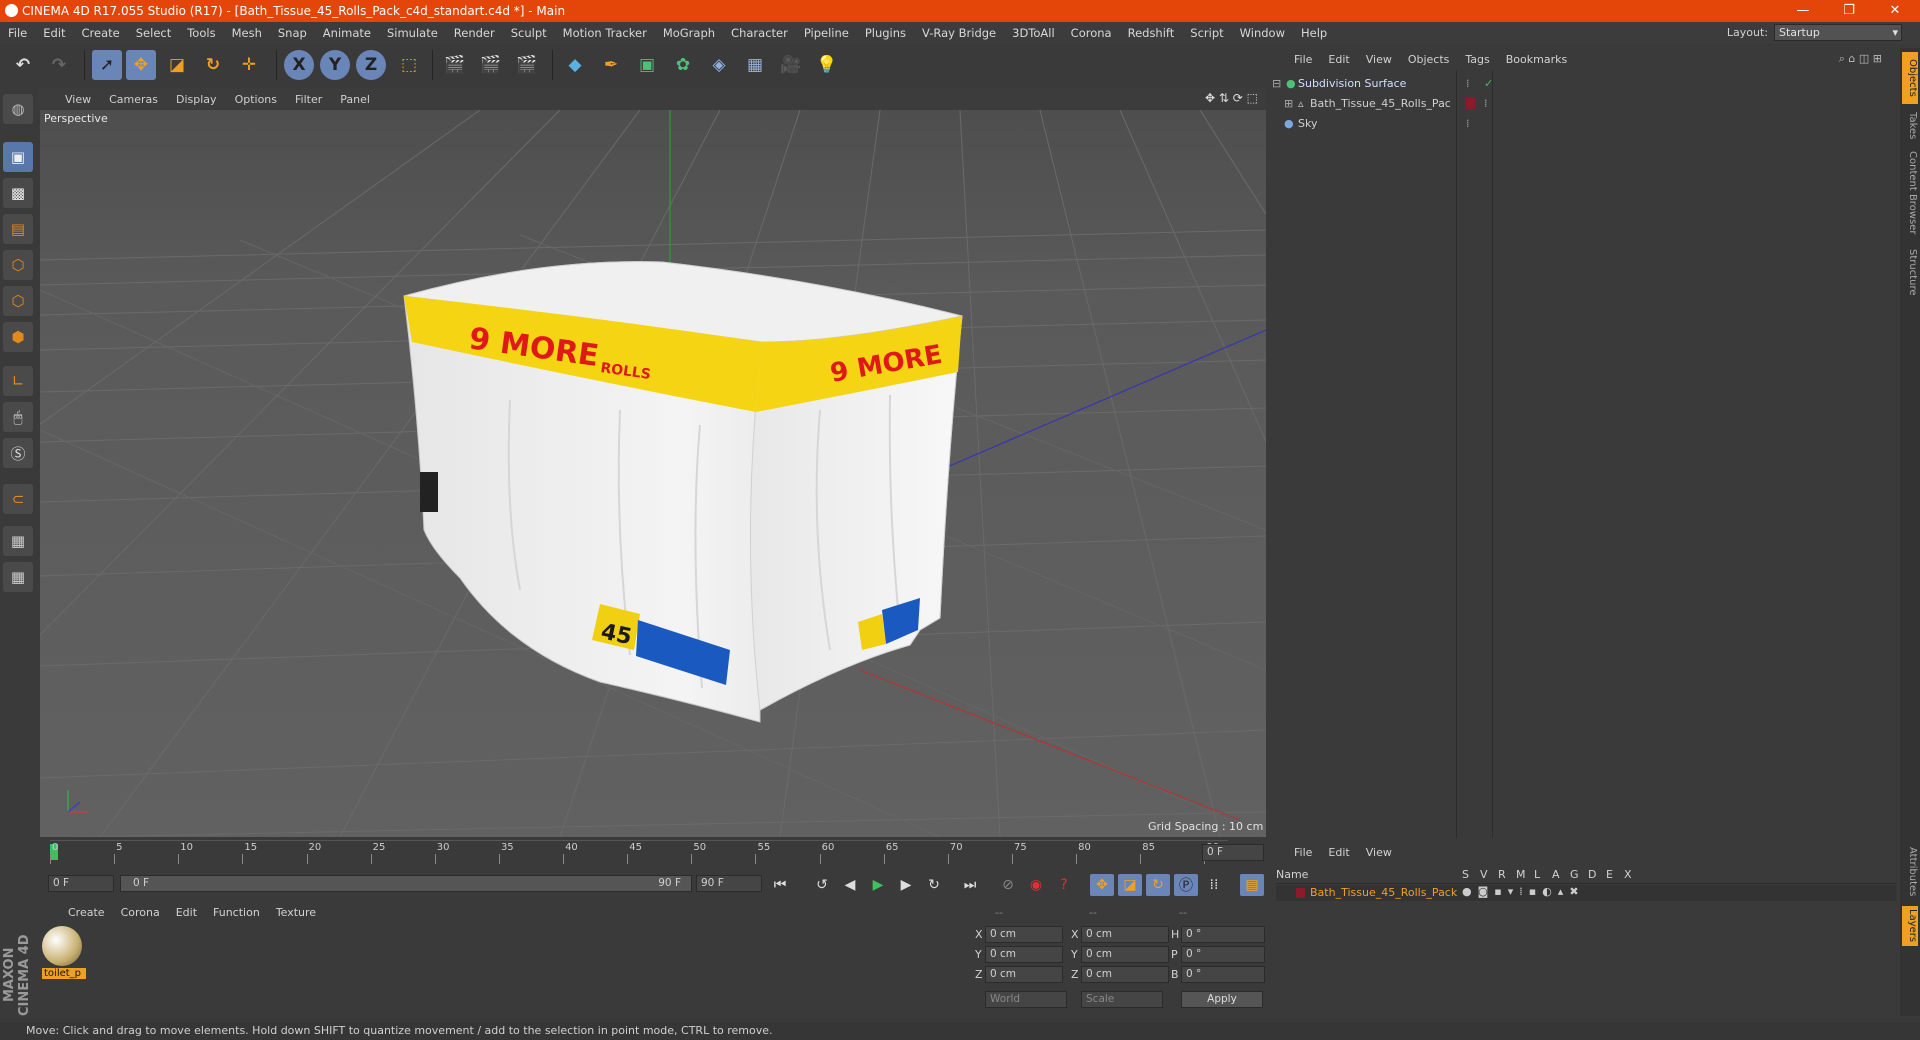 The image size is (1920, 1040). What do you see at coordinates (78, 99) in the screenshot?
I see `viewport-menu-view: View` at bounding box center [78, 99].